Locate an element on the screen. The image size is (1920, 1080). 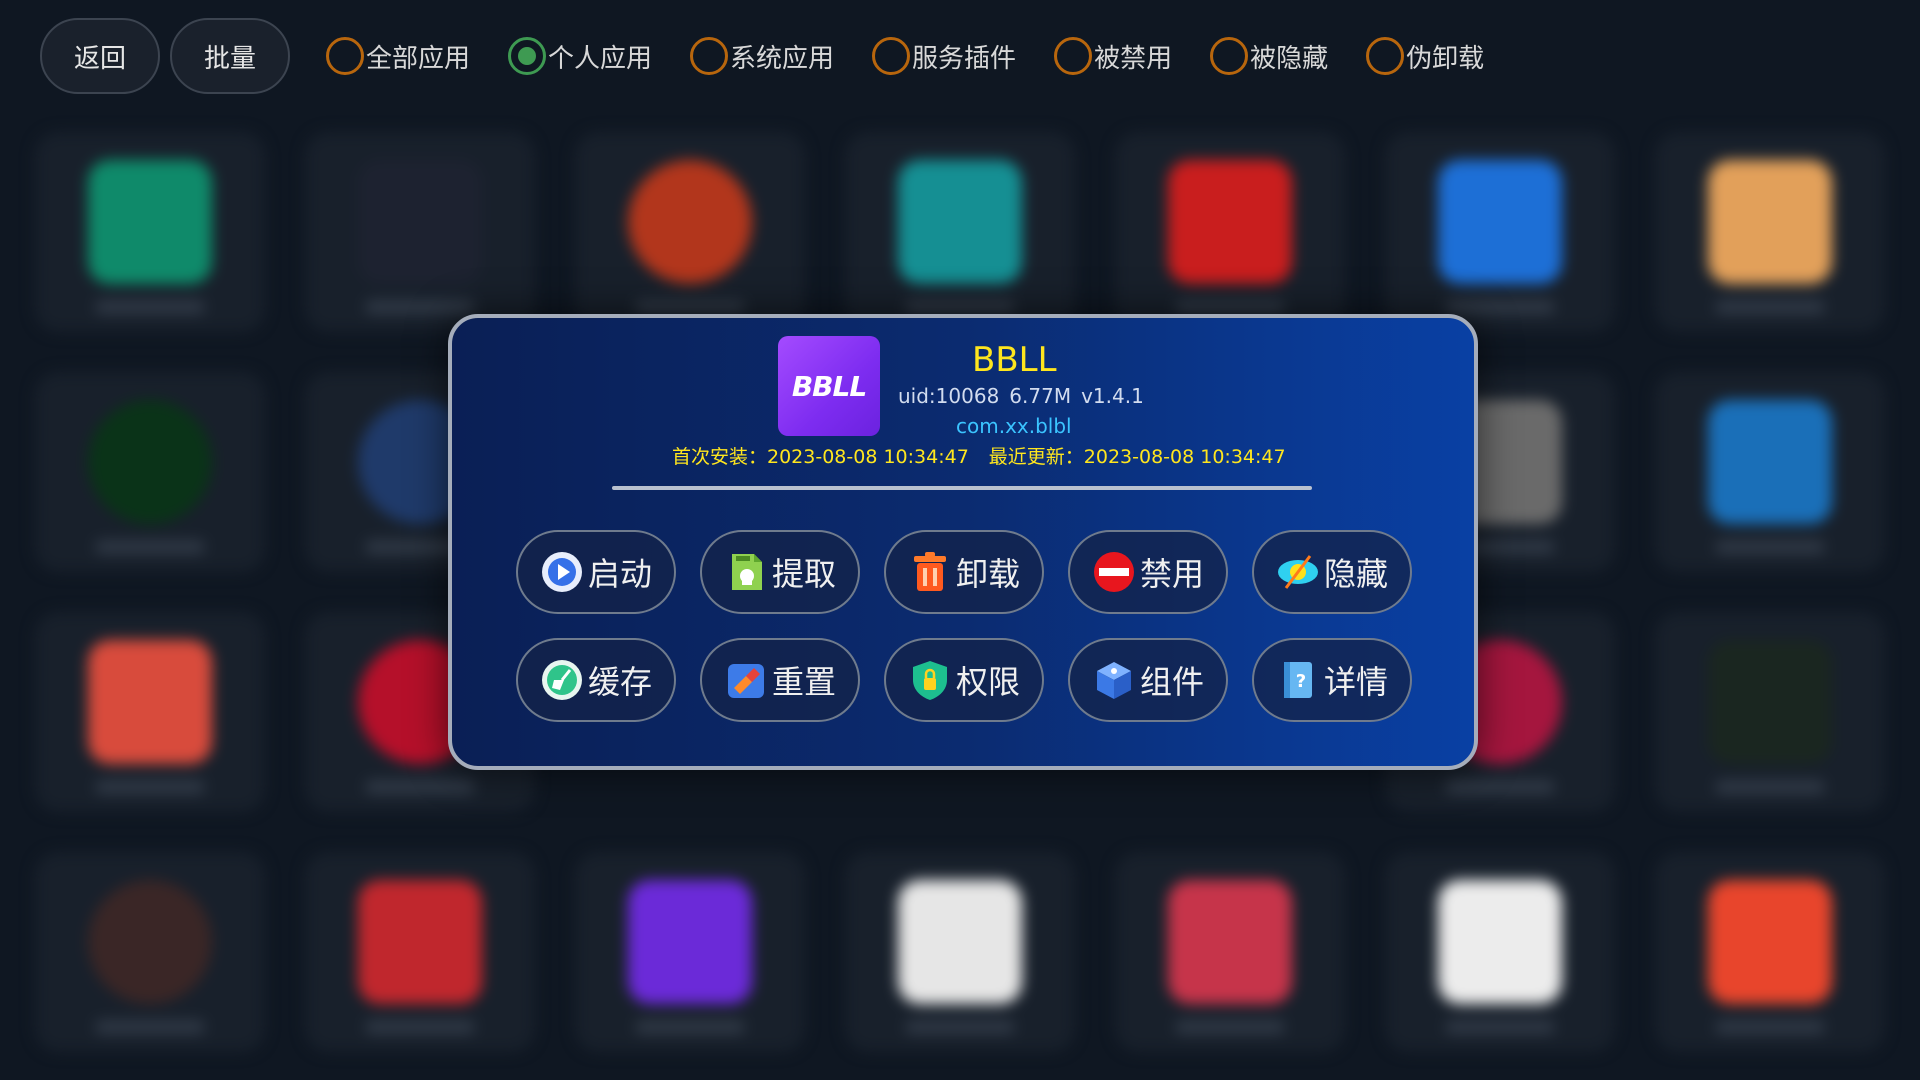
first-install-time: 首次安装：2023-08-08 10:34:47 is located at coordinates (820, 457).